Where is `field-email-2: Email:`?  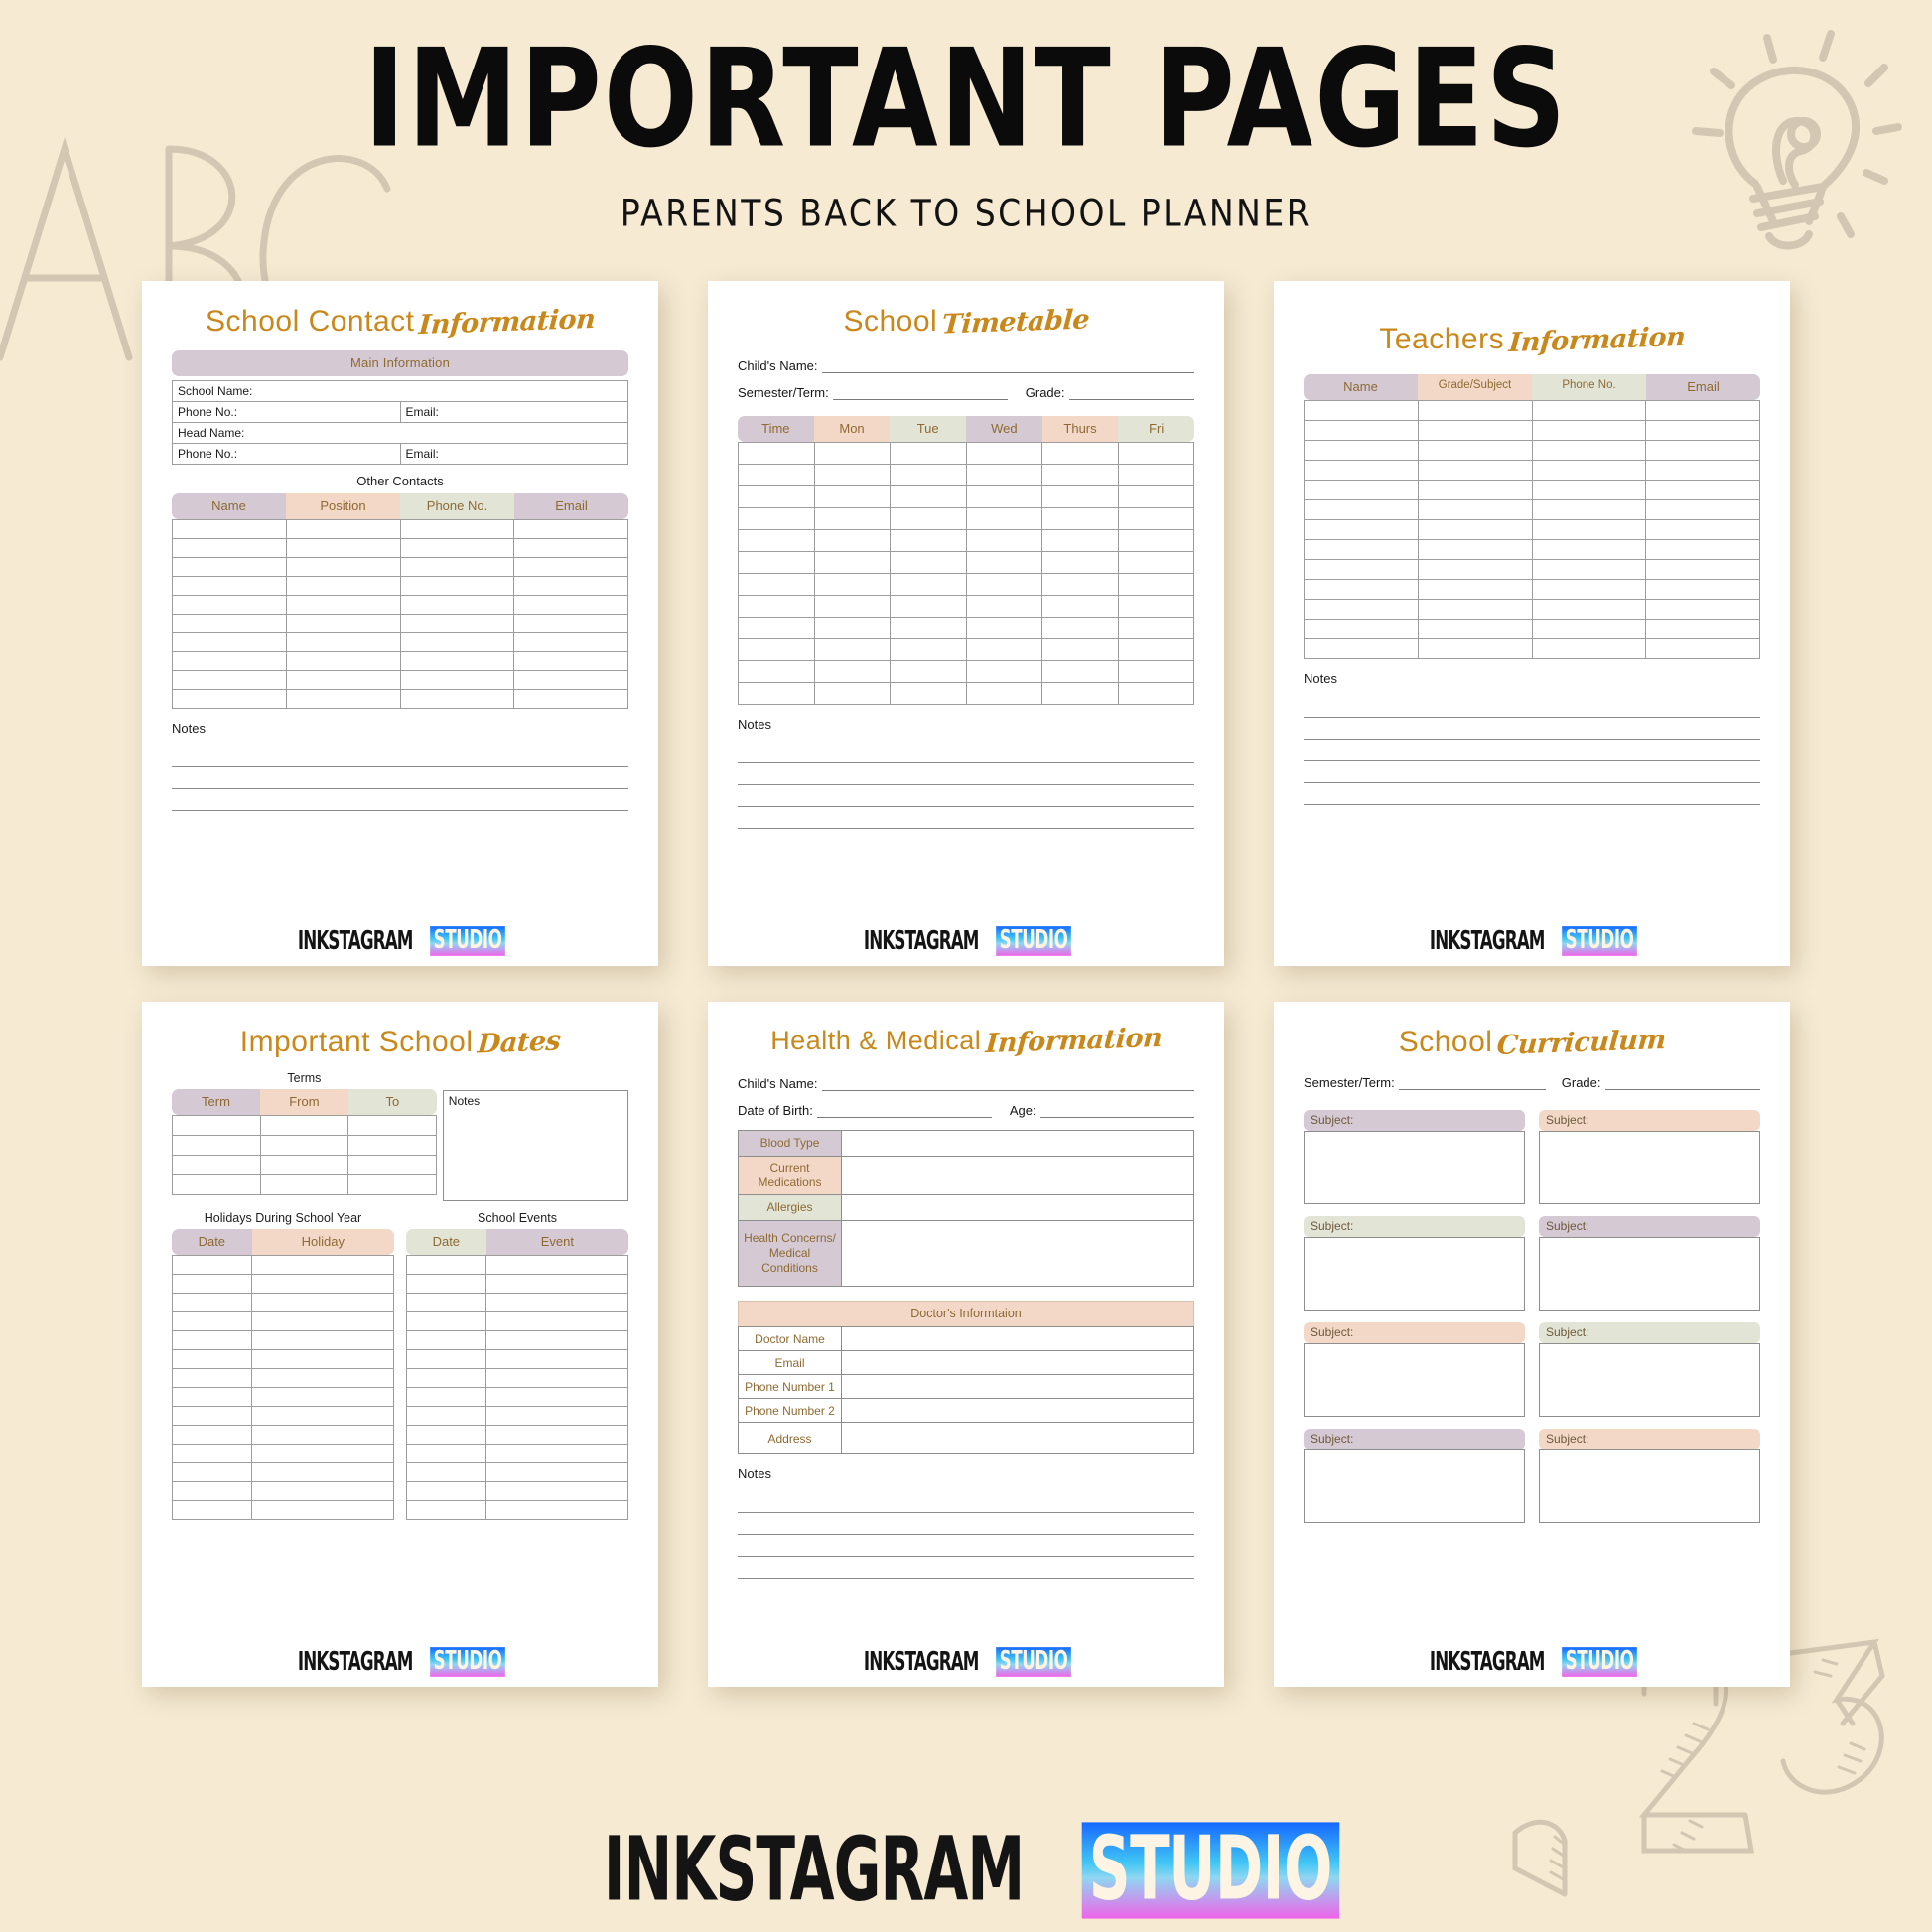 field-email-2: Email: is located at coordinates (513, 454).